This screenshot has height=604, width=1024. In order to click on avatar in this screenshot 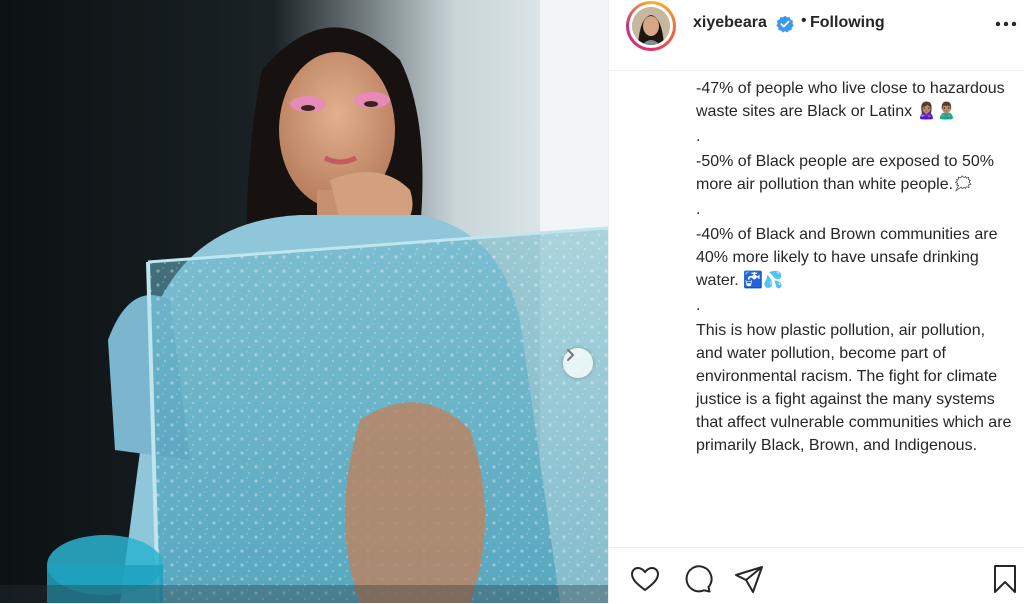, I will do `click(651, 26)`.